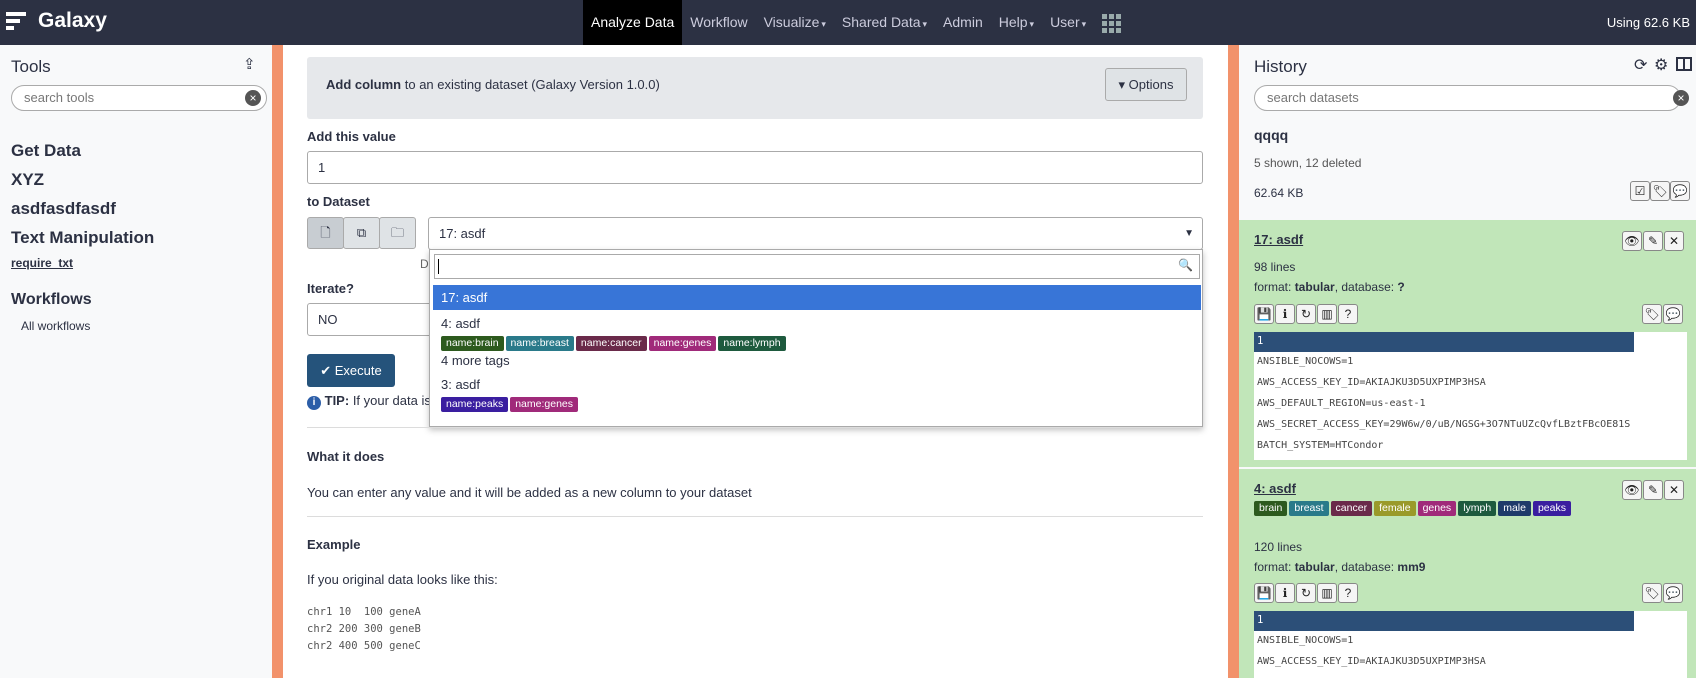 The image size is (1696, 678). What do you see at coordinates (1477, 508) in the screenshot?
I see `tag: lymph` at bounding box center [1477, 508].